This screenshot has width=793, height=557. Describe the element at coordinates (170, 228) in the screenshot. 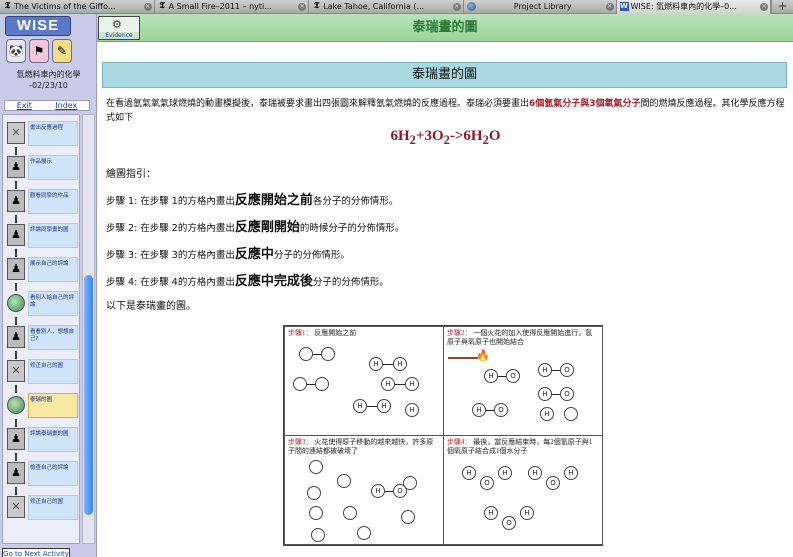

I see `instr-prefix: 步驟 2: 在步驟 2的方格內畫出` at that location.